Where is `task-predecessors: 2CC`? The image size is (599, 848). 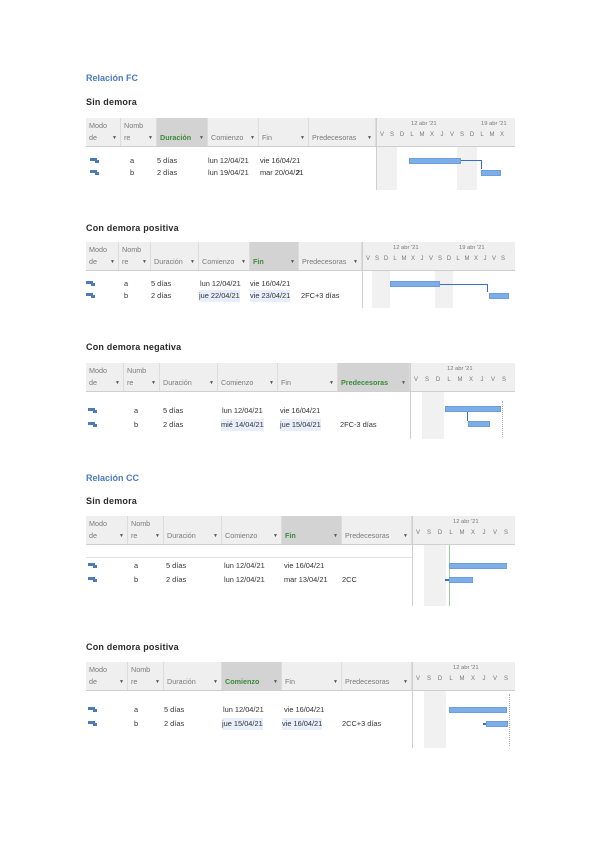 task-predecessors: 2CC is located at coordinates (349, 580).